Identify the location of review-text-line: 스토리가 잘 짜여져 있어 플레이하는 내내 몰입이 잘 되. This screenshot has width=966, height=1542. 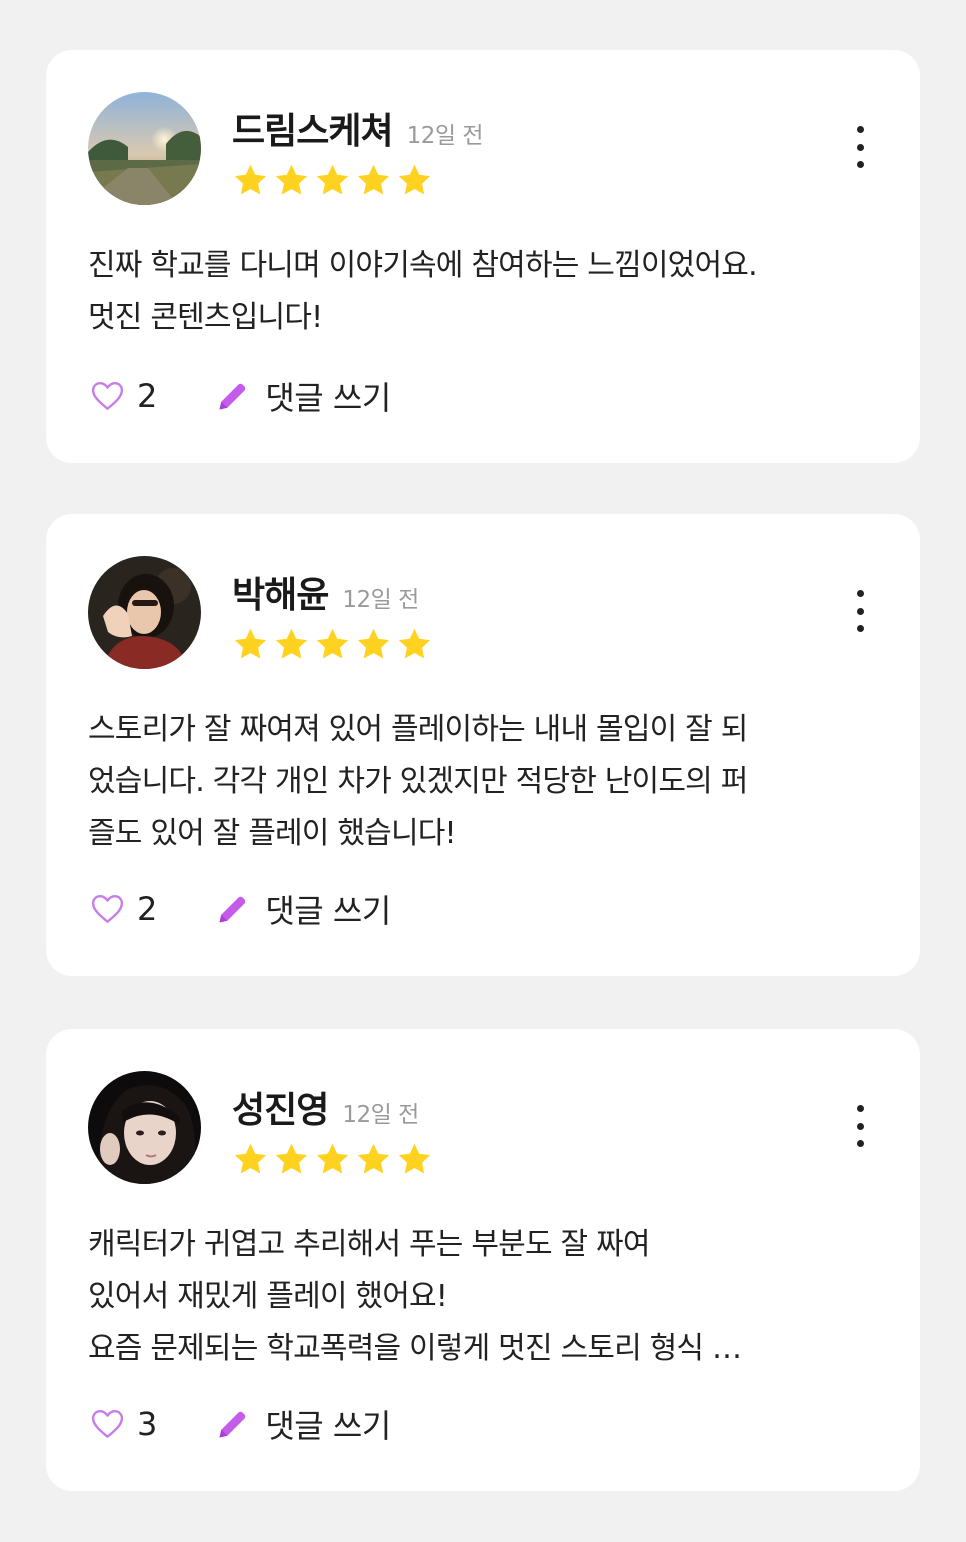
(418, 729).